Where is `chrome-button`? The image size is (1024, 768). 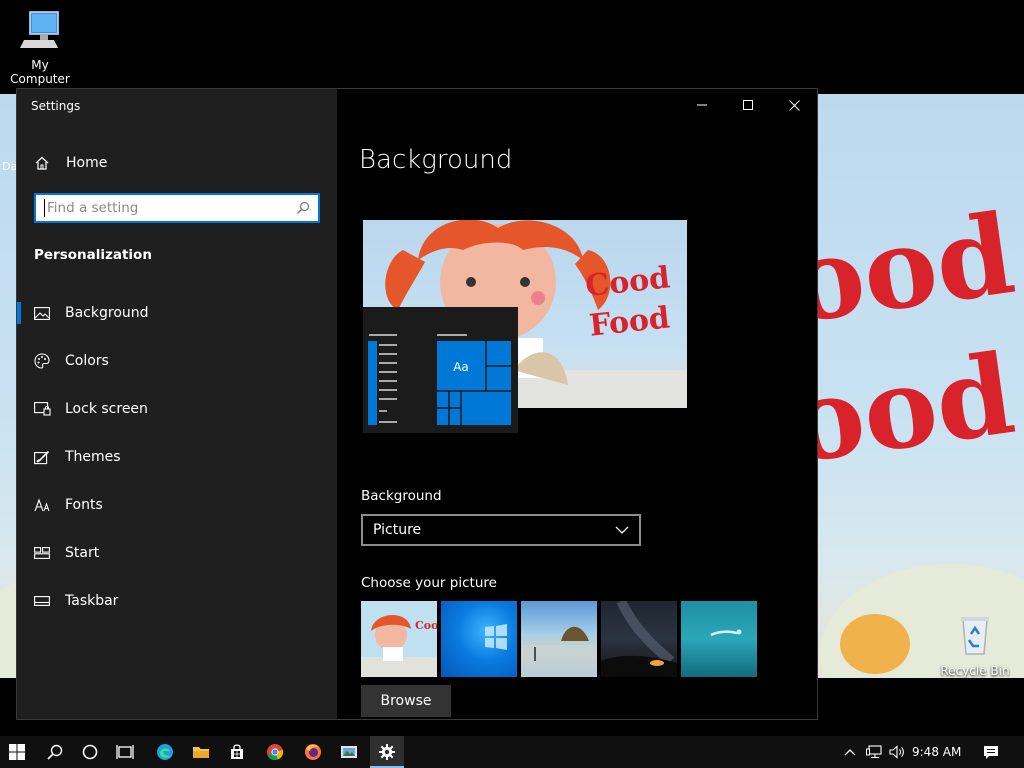
chrome-button is located at coordinates (275, 752).